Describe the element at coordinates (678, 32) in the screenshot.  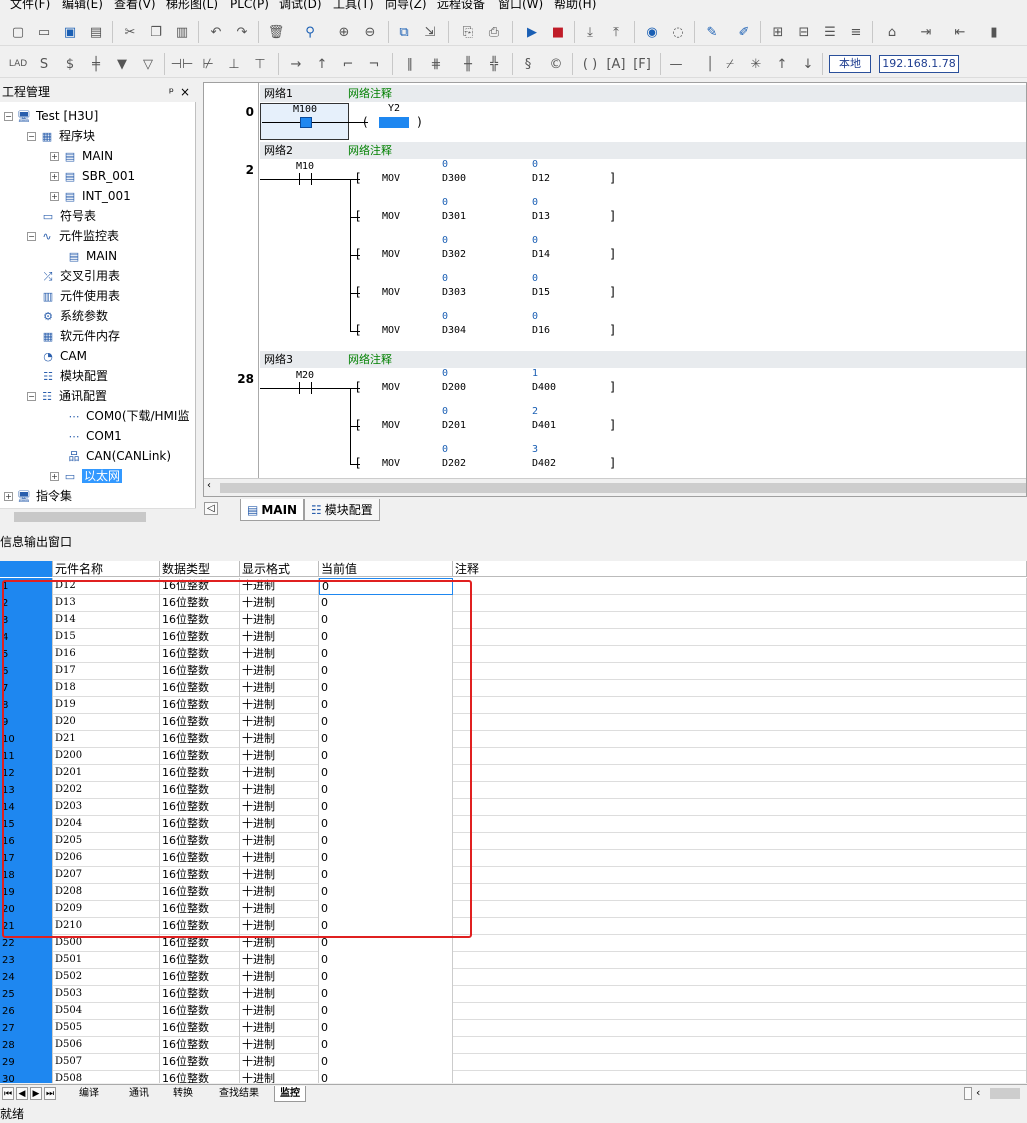
I see `monitor-stop-icon: ◌` at that location.